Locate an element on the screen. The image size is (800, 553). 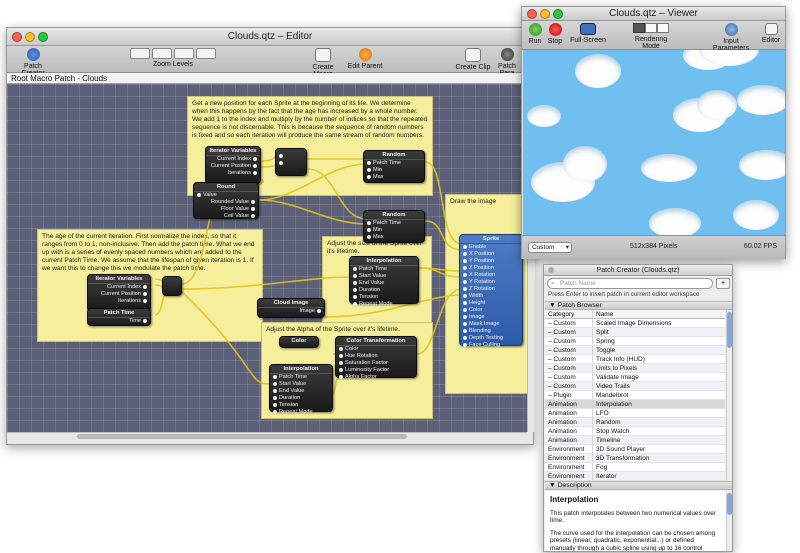
port-floor-value: Floor Value is located at coordinates (226, 209).